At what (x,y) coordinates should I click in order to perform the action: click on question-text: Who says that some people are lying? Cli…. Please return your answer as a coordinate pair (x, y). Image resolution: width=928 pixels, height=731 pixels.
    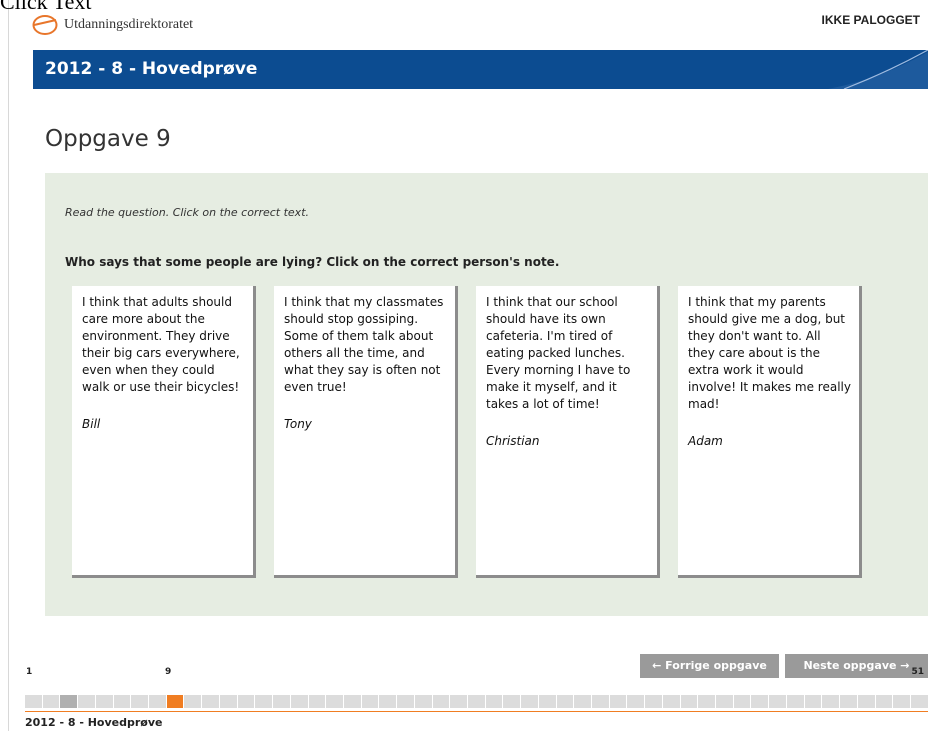
    Looking at the image, I should click on (312, 262).